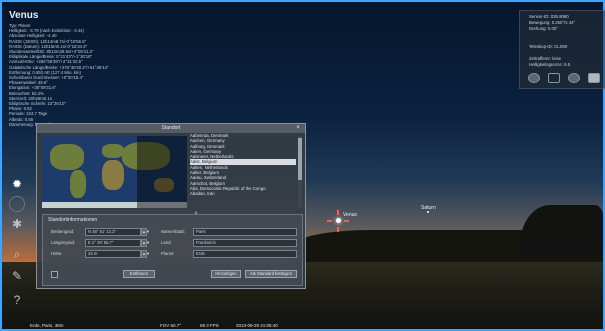  What do you see at coordinates (139, 274) in the screenshot?
I see `delete-button: Entfernen` at bounding box center [139, 274].